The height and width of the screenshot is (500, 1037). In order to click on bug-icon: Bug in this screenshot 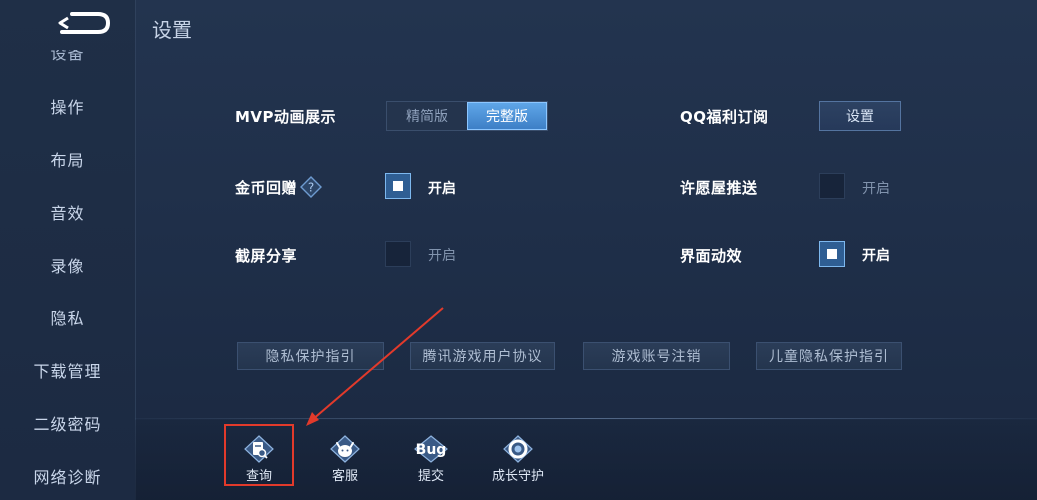, I will do `click(431, 449)`.